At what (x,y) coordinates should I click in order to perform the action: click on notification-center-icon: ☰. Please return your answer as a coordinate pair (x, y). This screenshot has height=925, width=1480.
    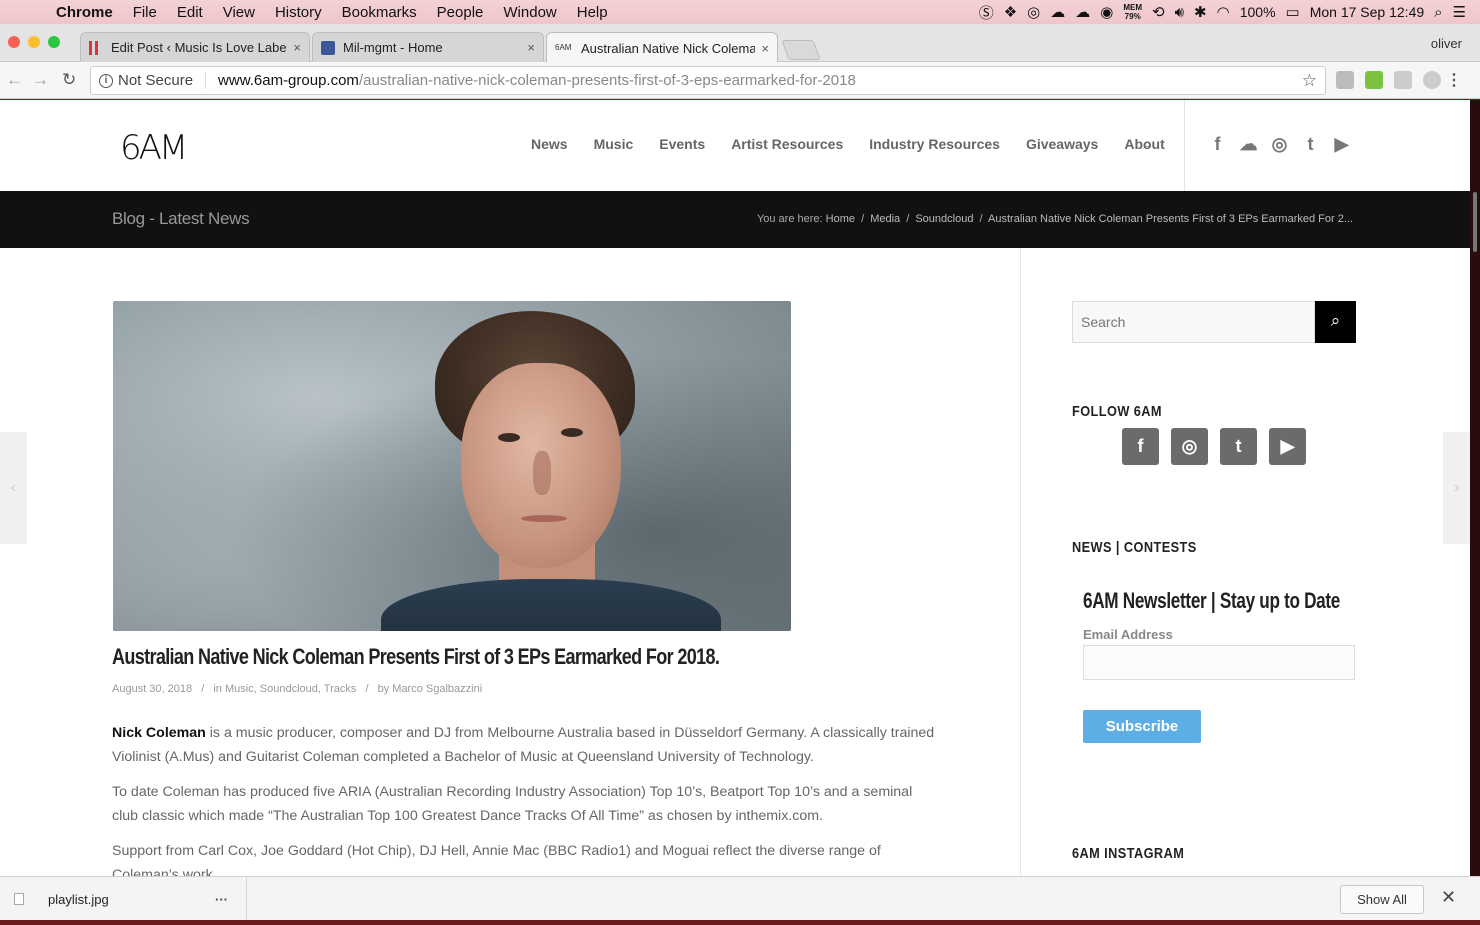
    Looking at the image, I should click on (1459, 12).